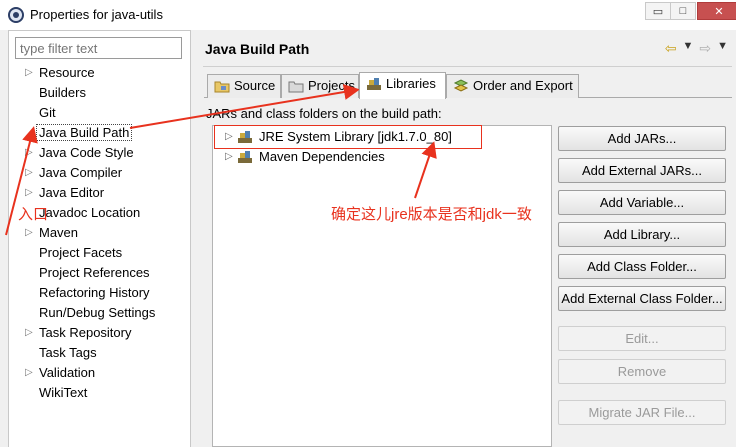 The height and width of the screenshot is (447, 736). What do you see at coordinates (99, 373) in the screenshot?
I see `nav-item-validation: ▷ Validation` at bounding box center [99, 373].